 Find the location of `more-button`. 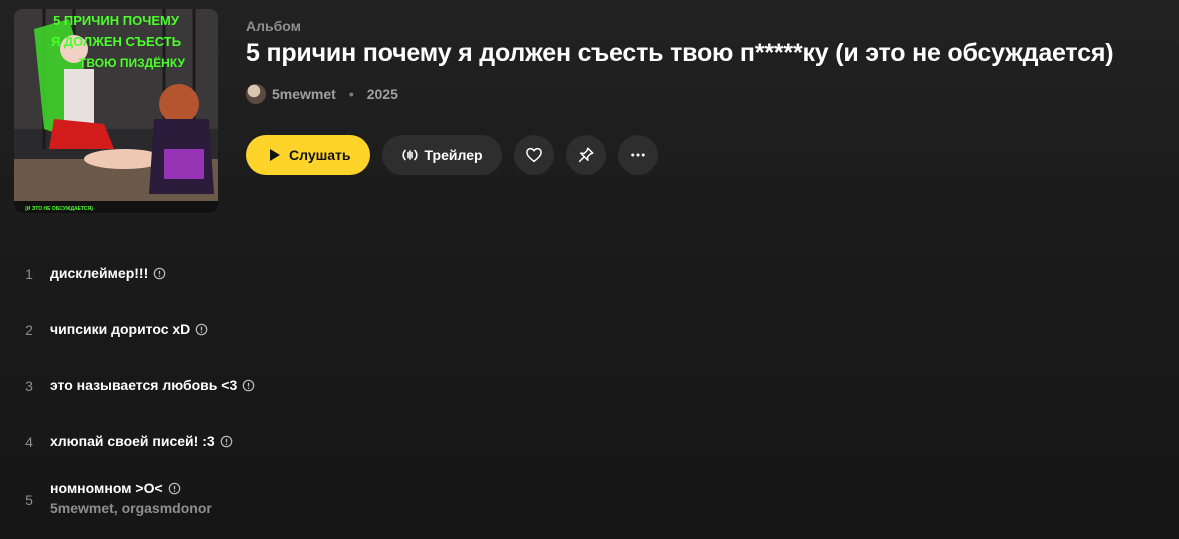

more-button is located at coordinates (637, 155).